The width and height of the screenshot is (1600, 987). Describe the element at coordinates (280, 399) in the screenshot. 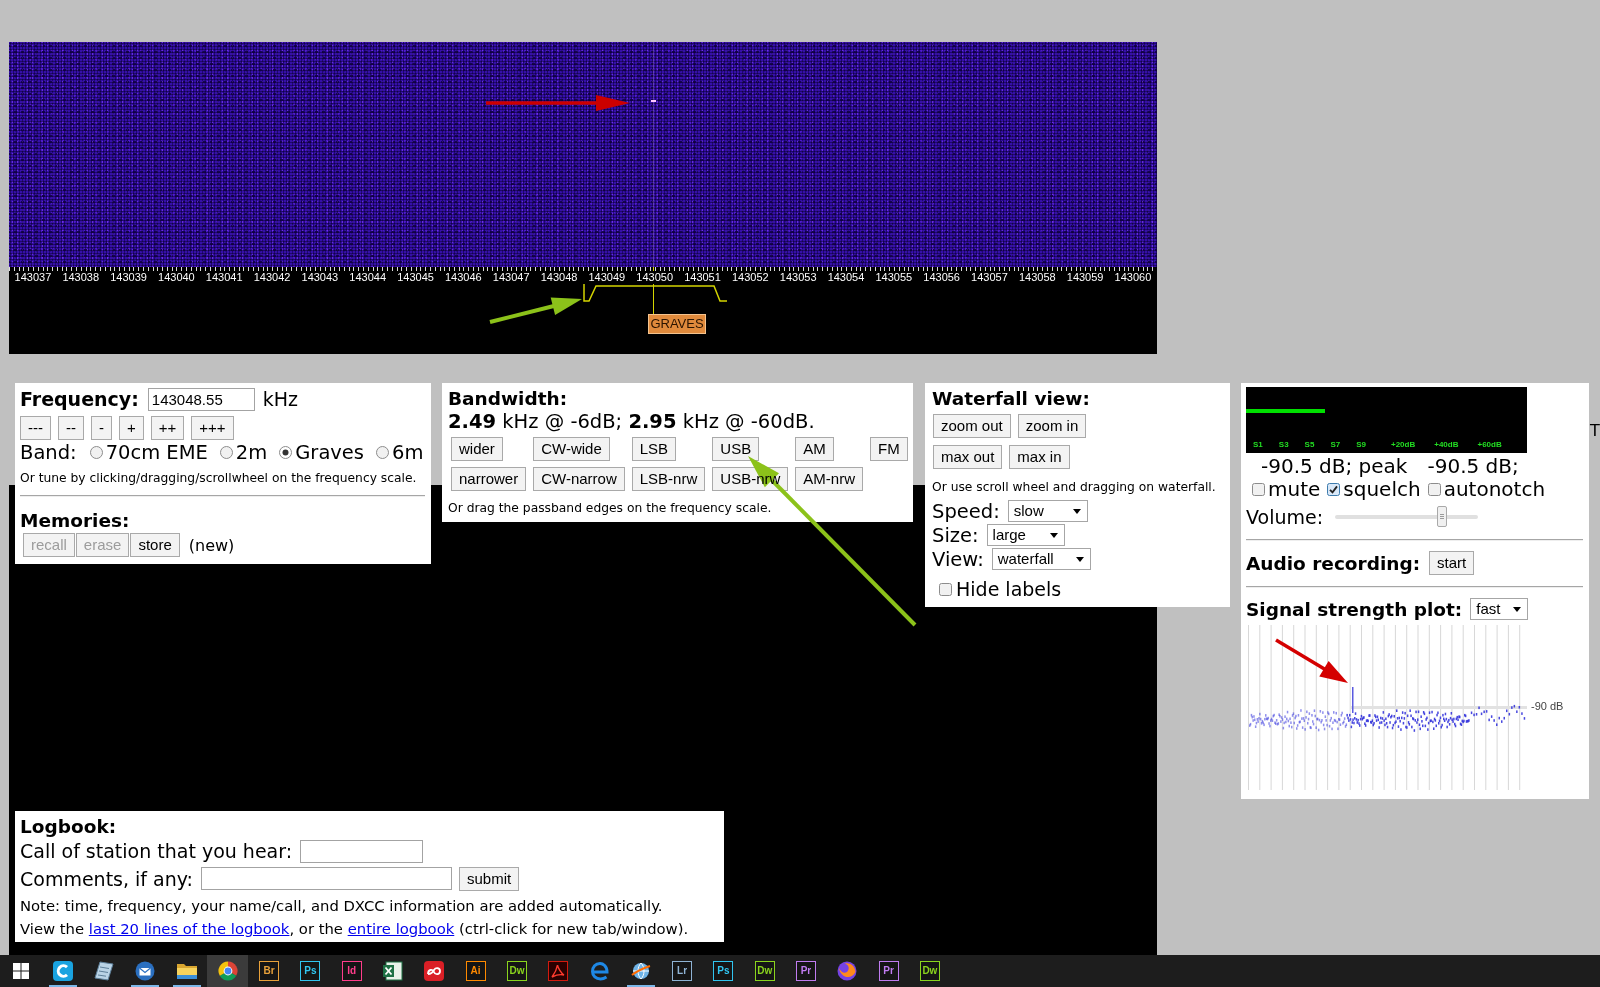

I see `unit-label: kHz` at that location.